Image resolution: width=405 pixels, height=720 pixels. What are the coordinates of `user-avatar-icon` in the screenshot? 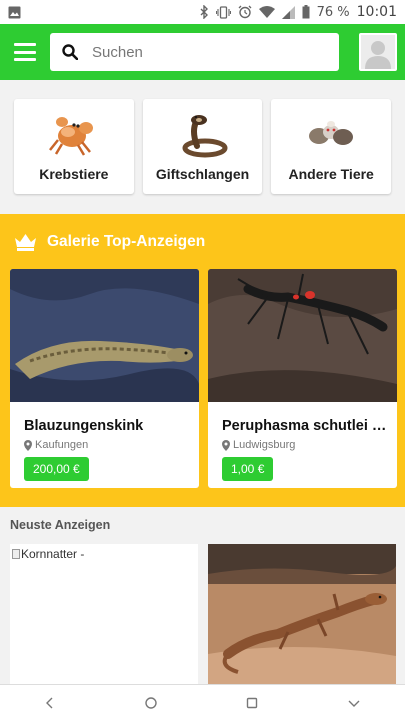 It's located at (378, 52).